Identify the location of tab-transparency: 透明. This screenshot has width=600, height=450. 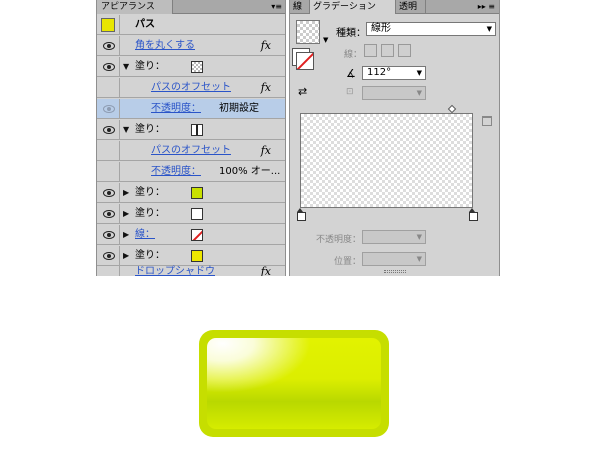
(411, 7).